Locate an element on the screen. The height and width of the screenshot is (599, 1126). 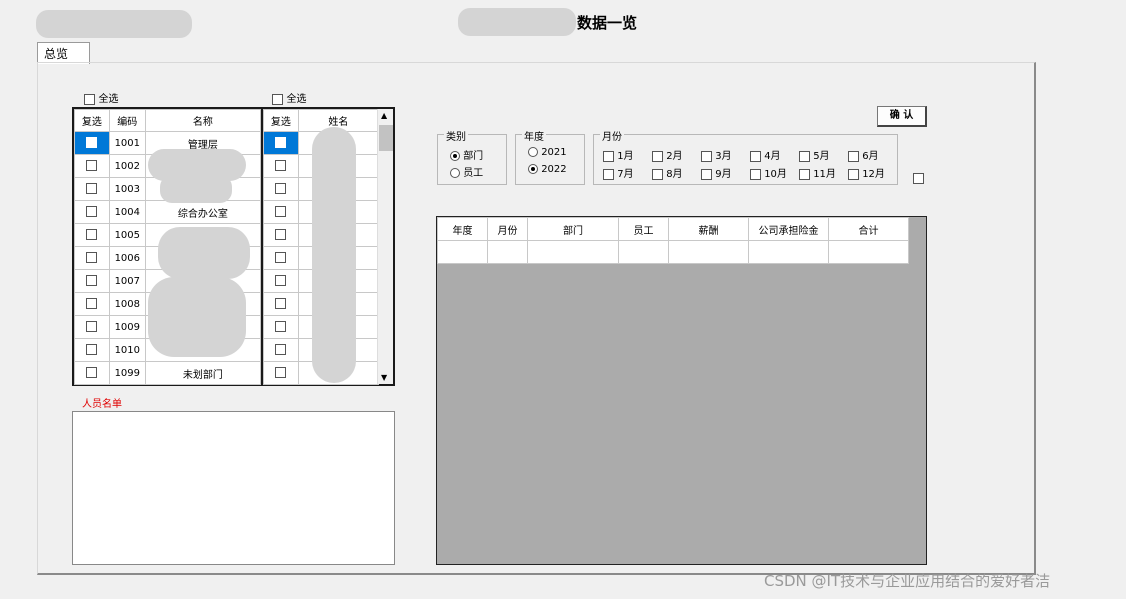
month-option: 11月 is located at coordinates (817, 172).